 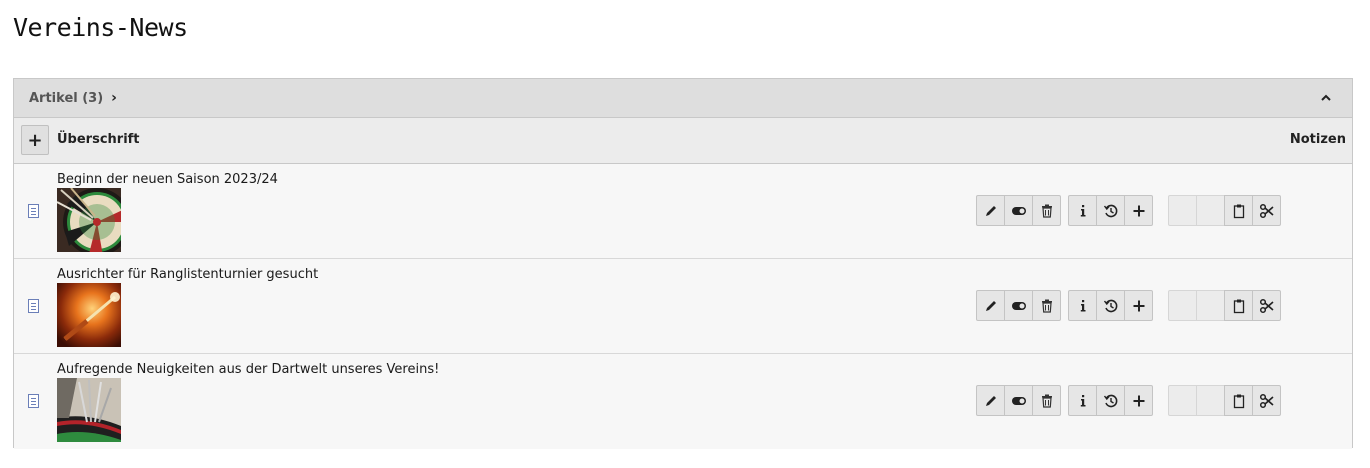 What do you see at coordinates (683, 141) in the screenshot?
I see `column-header-row: + Überschrift Notizen` at bounding box center [683, 141].